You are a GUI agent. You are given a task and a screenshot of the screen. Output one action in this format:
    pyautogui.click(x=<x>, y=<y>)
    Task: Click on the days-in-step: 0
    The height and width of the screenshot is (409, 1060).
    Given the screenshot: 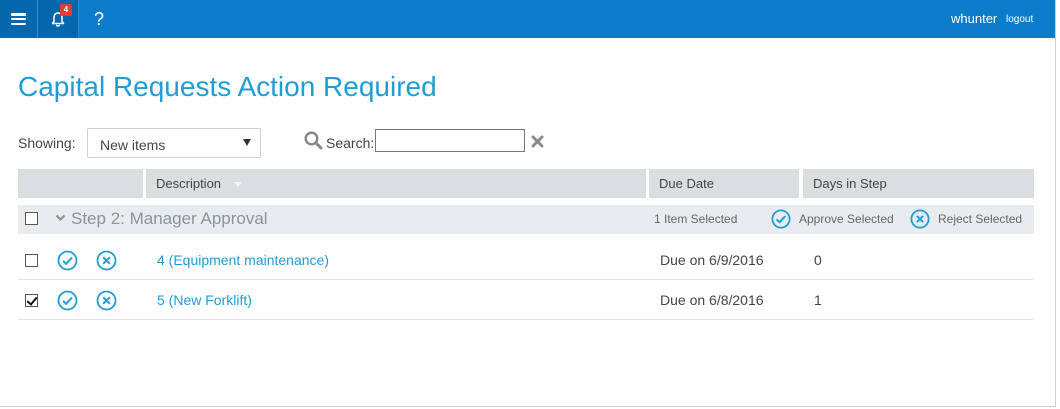 What is the action you would take?
    pyautogui.click(x=818, y=260)
    